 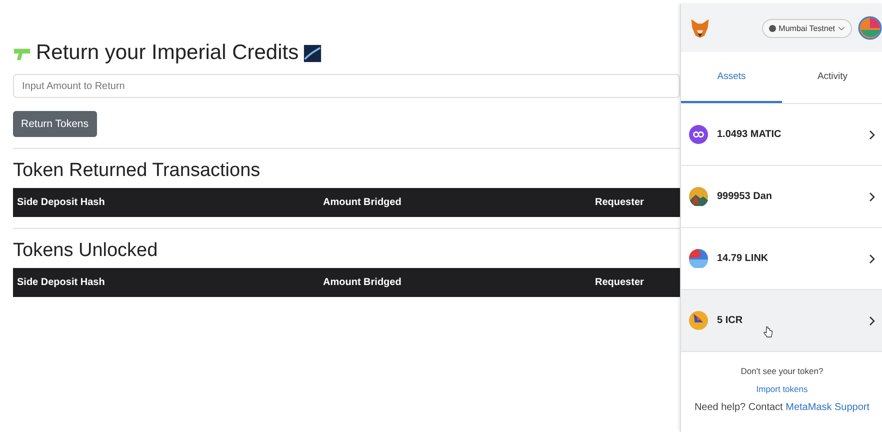 I want to click on fox-icon, so click(x=700, y=28).